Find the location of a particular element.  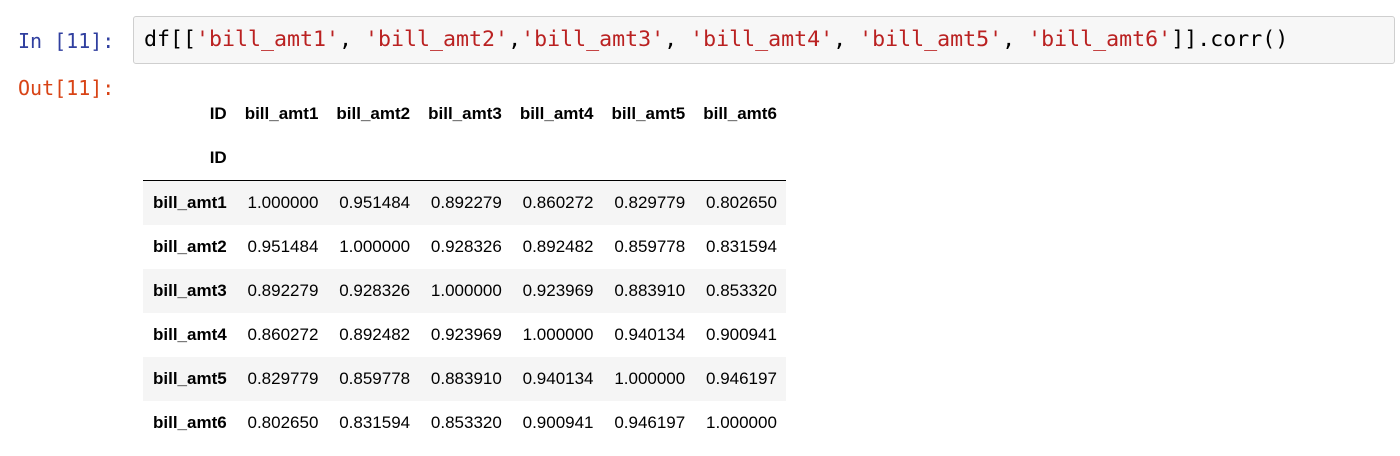

column-header: bill_amt3 is located at coordinates (465, 113).